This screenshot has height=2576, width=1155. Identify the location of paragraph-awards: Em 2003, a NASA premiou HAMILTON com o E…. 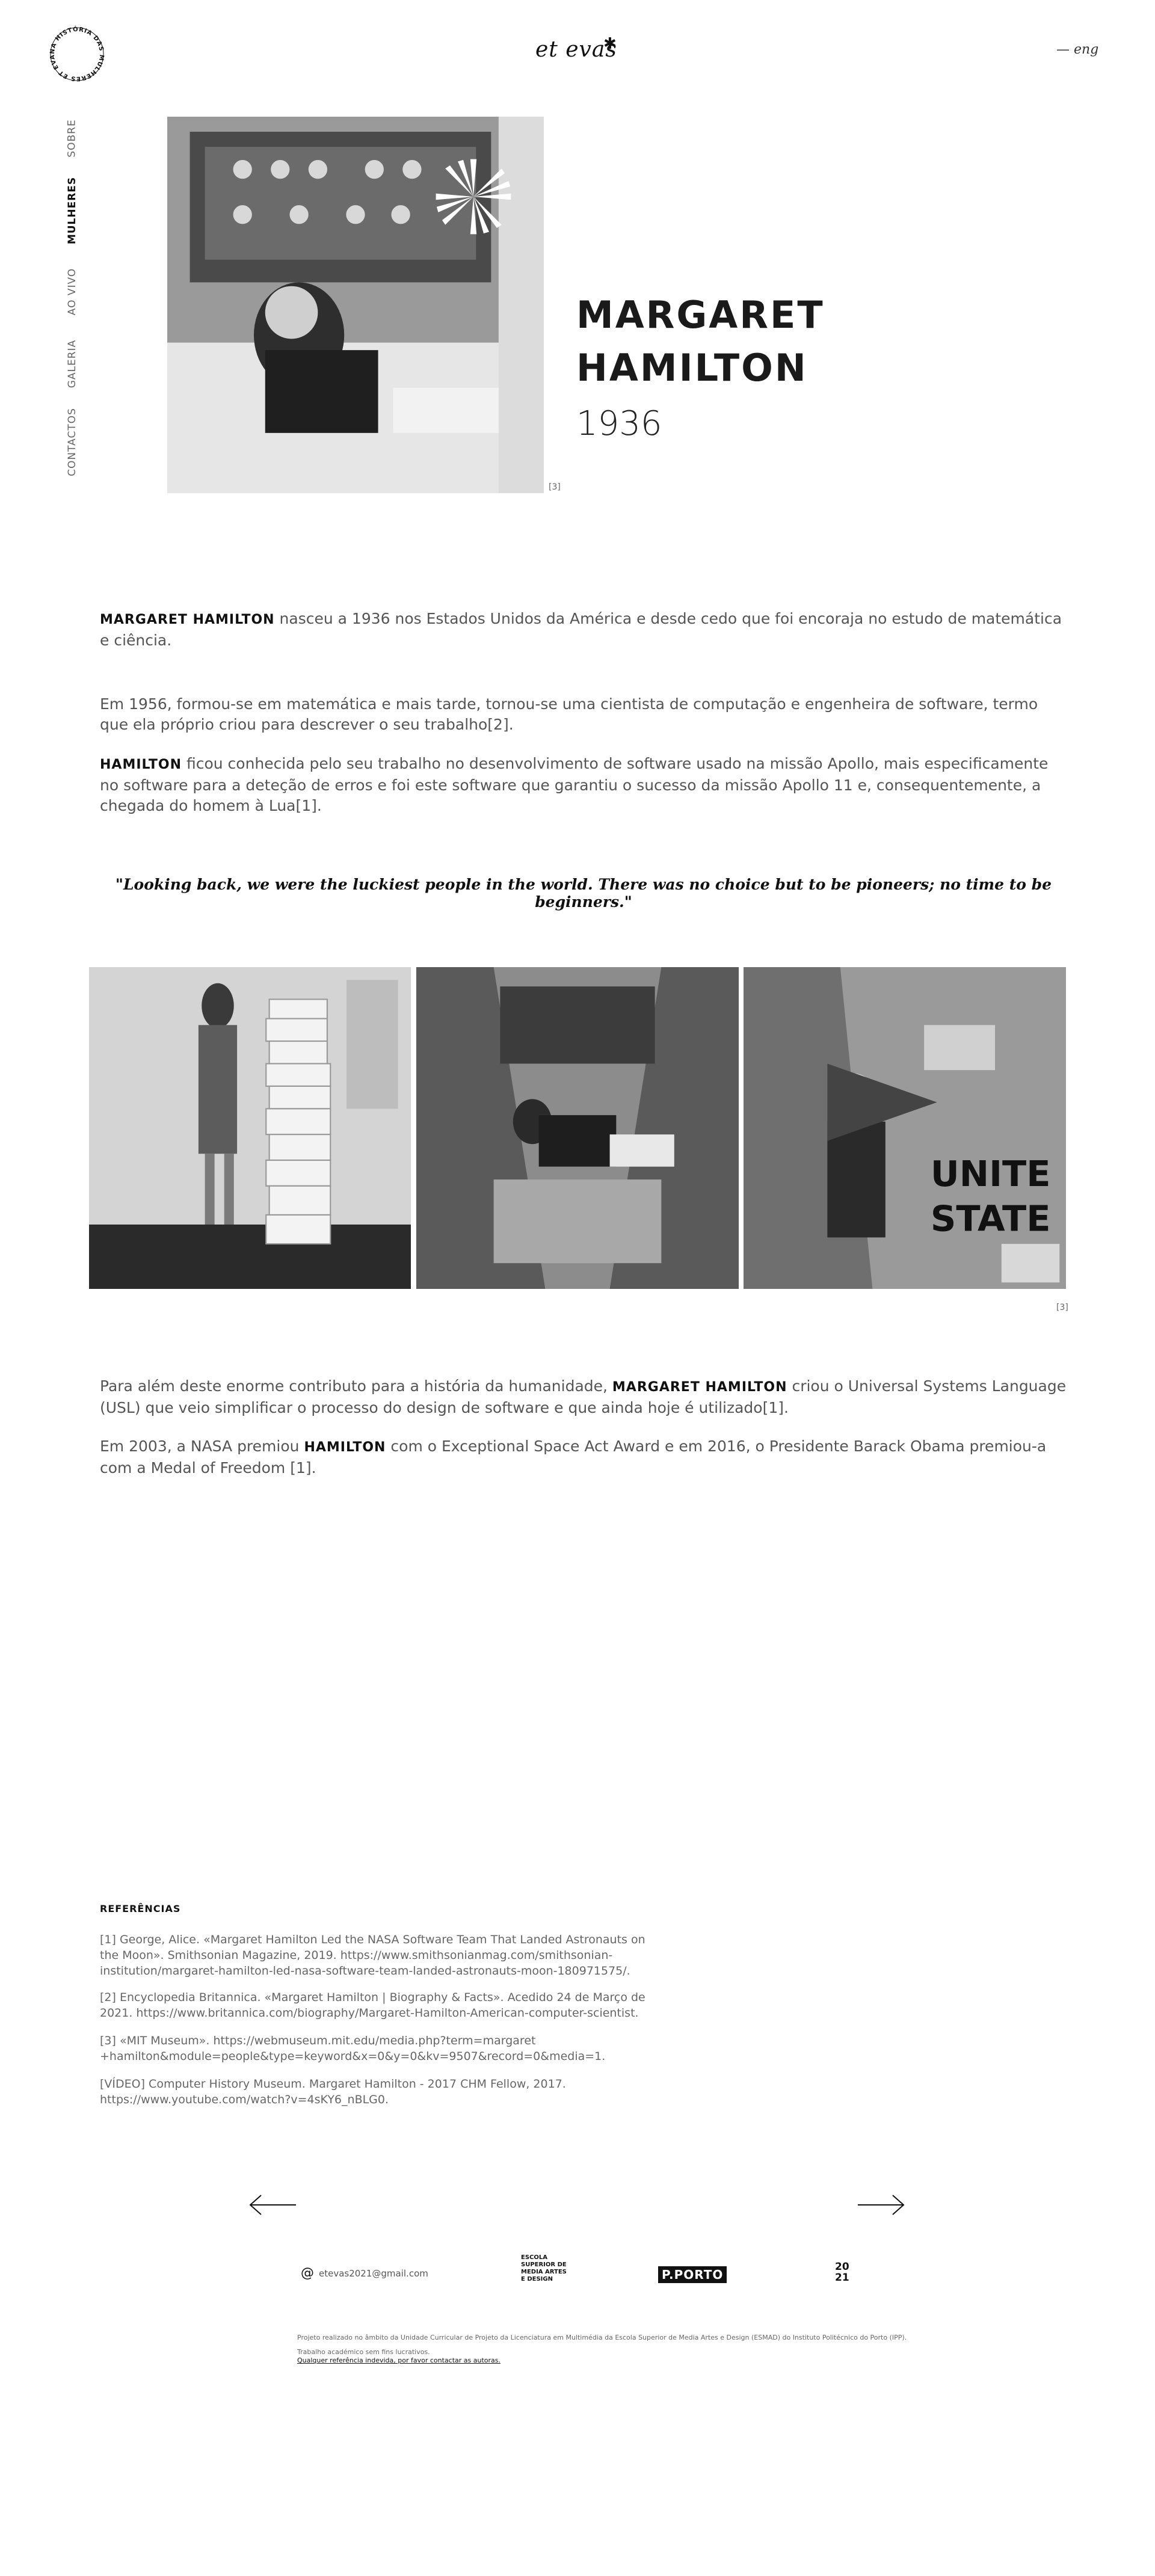
(573, 1457).